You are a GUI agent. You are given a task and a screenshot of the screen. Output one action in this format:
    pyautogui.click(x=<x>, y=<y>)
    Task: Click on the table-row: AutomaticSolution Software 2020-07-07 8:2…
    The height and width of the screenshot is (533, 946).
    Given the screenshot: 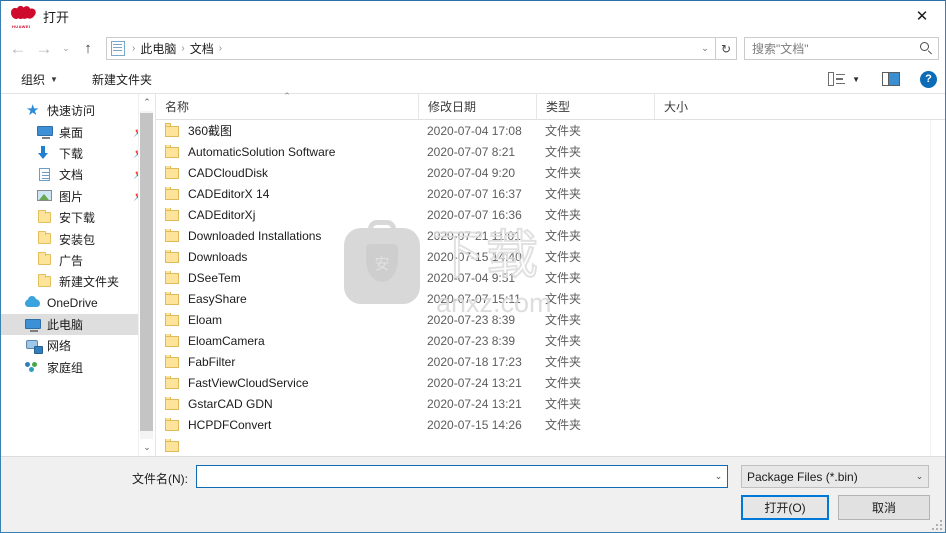 What is the action you would take?
    pyautogui.click(x=550, y=151)
    